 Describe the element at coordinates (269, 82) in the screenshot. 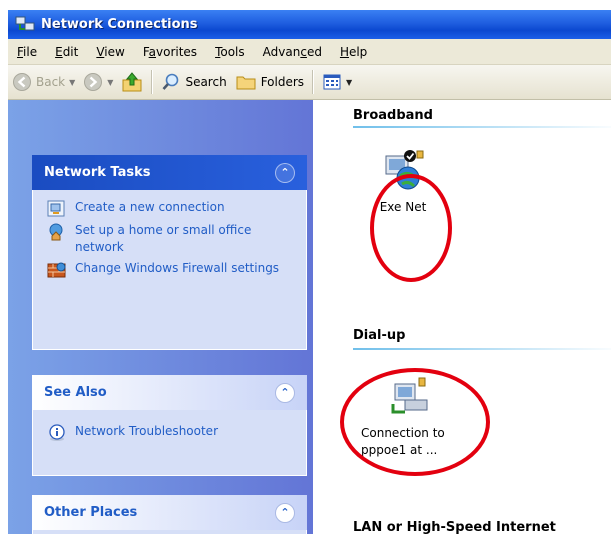

I see `folders-button: Folders` at that location.